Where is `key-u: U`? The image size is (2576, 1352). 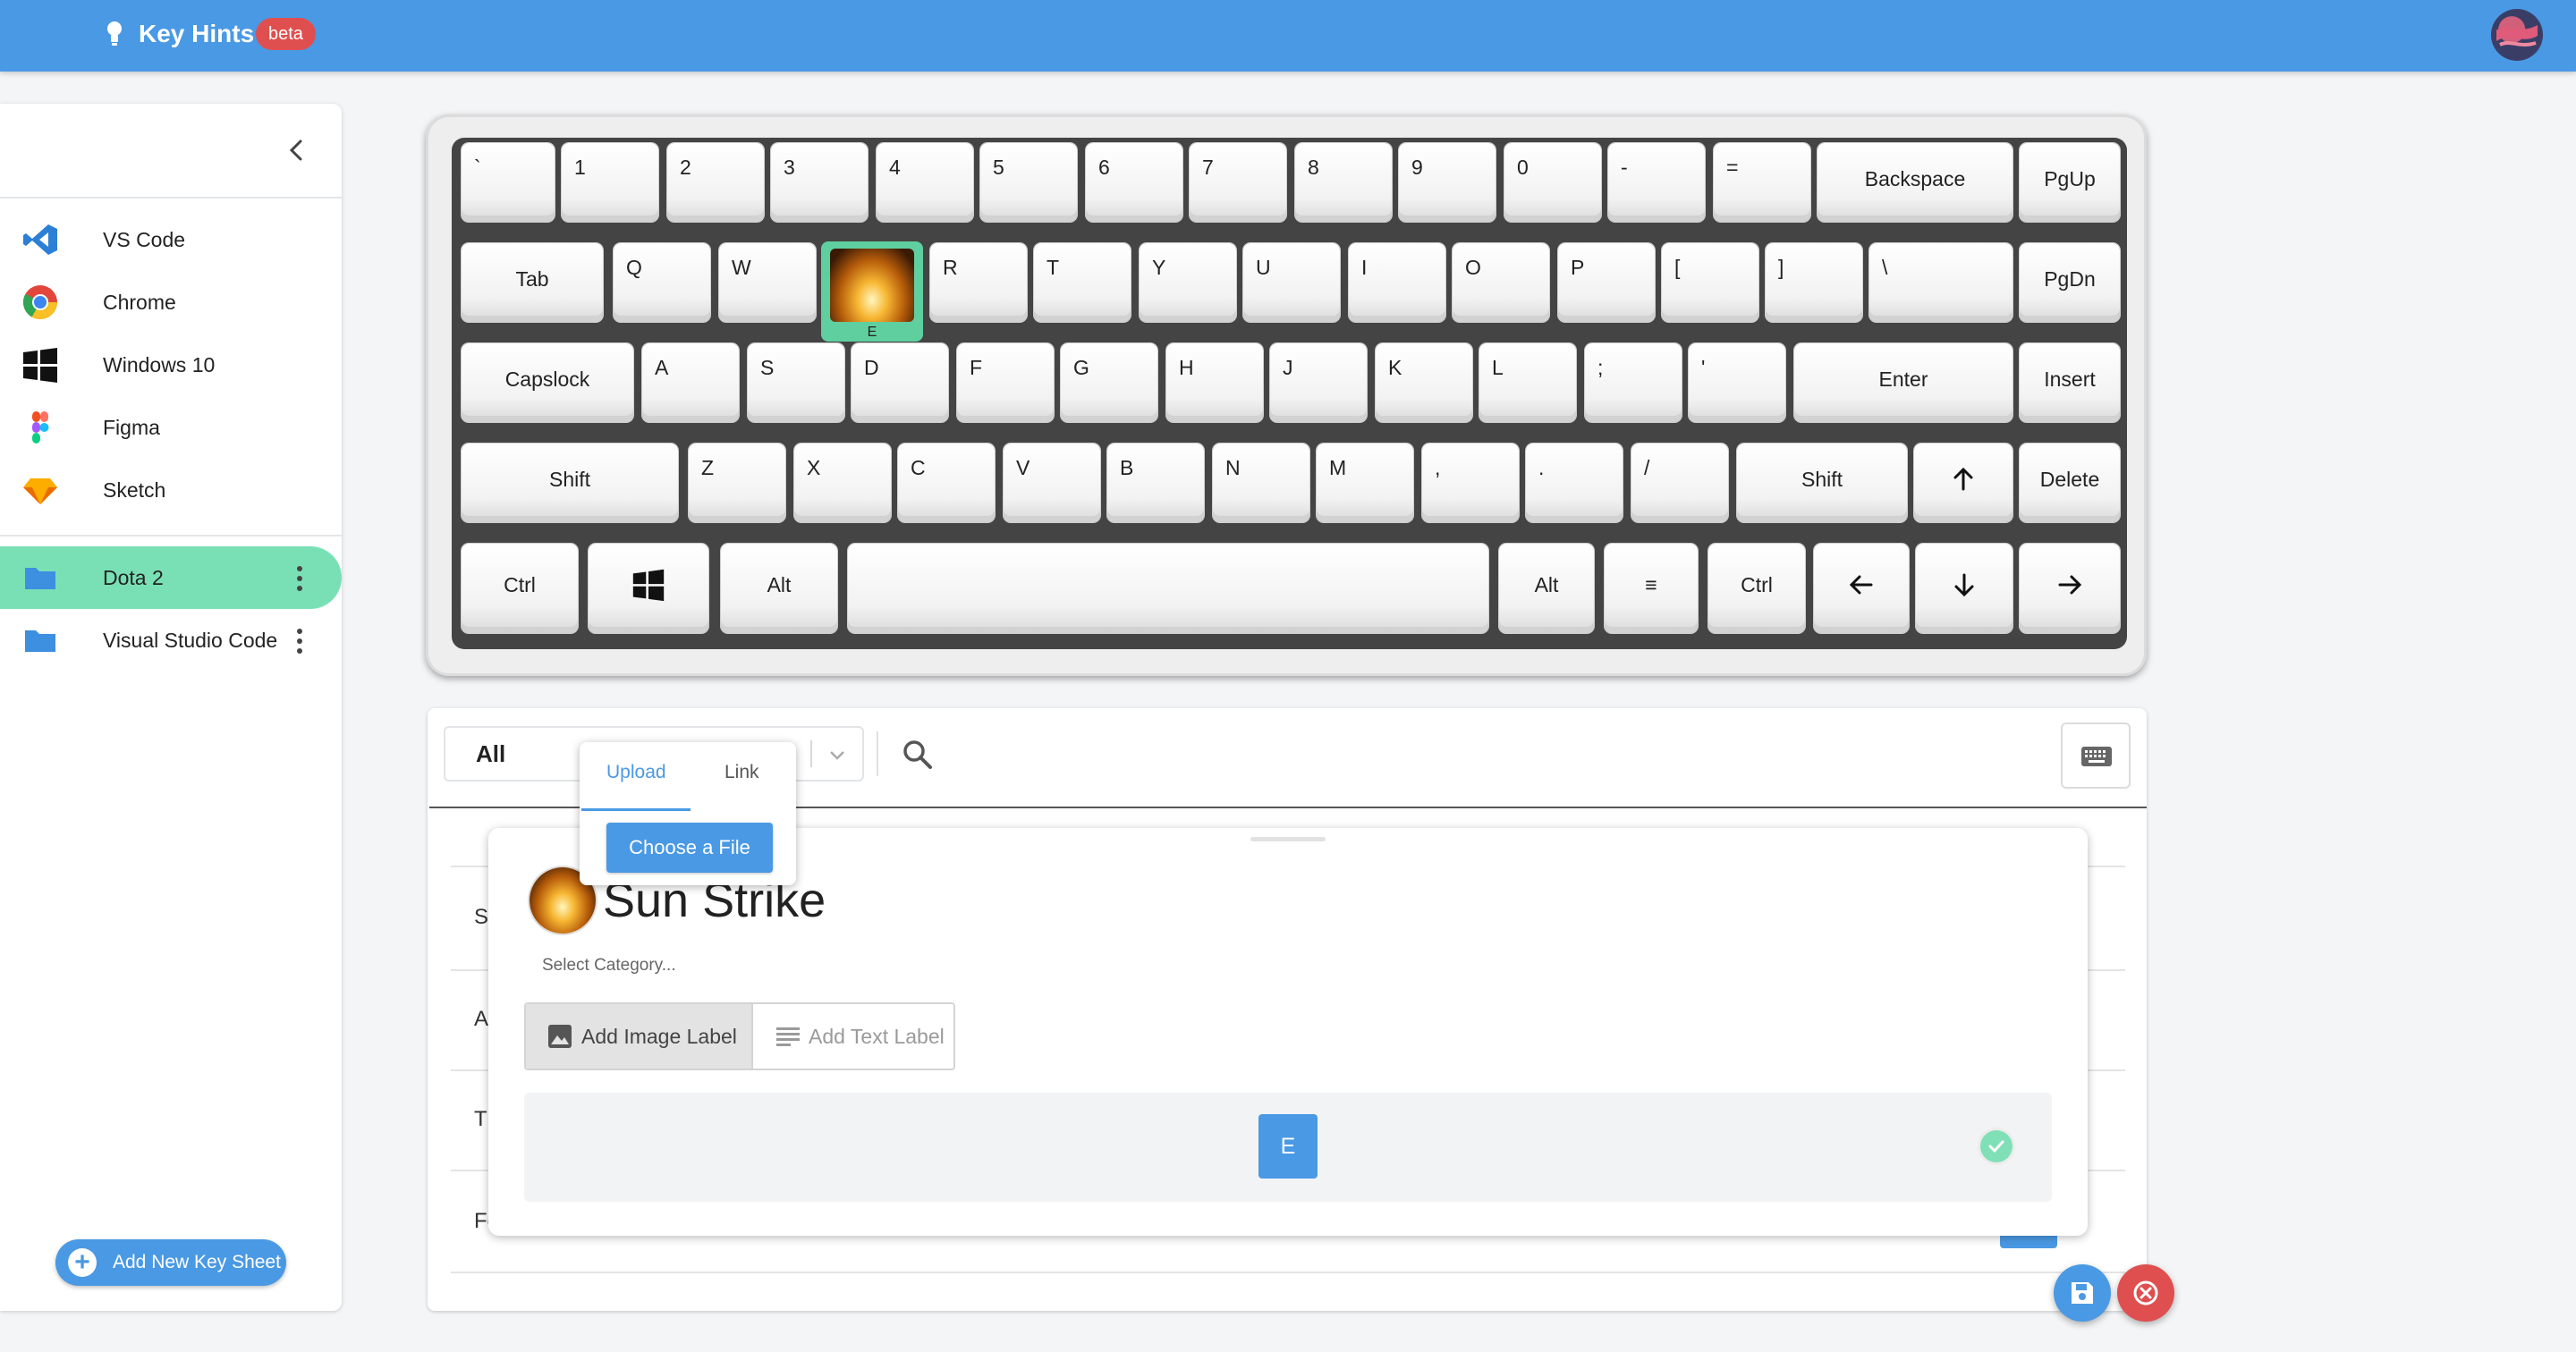
key-u: U is located at coordinates (1291, 282).